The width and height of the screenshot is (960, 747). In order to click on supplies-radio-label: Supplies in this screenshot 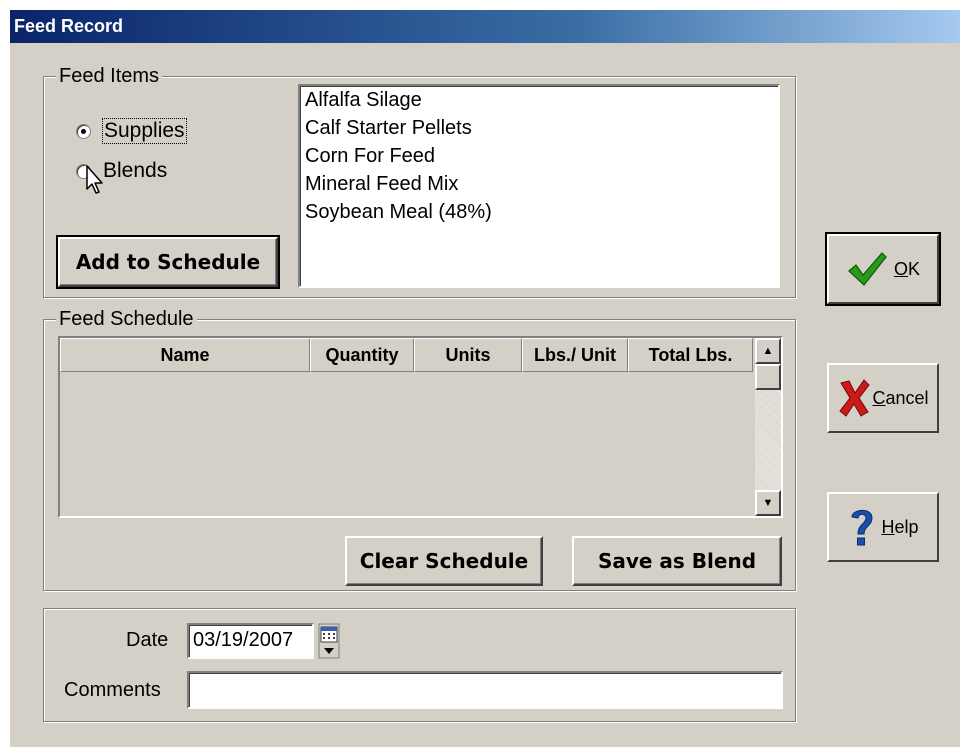, I will do `click(144, 131)`.